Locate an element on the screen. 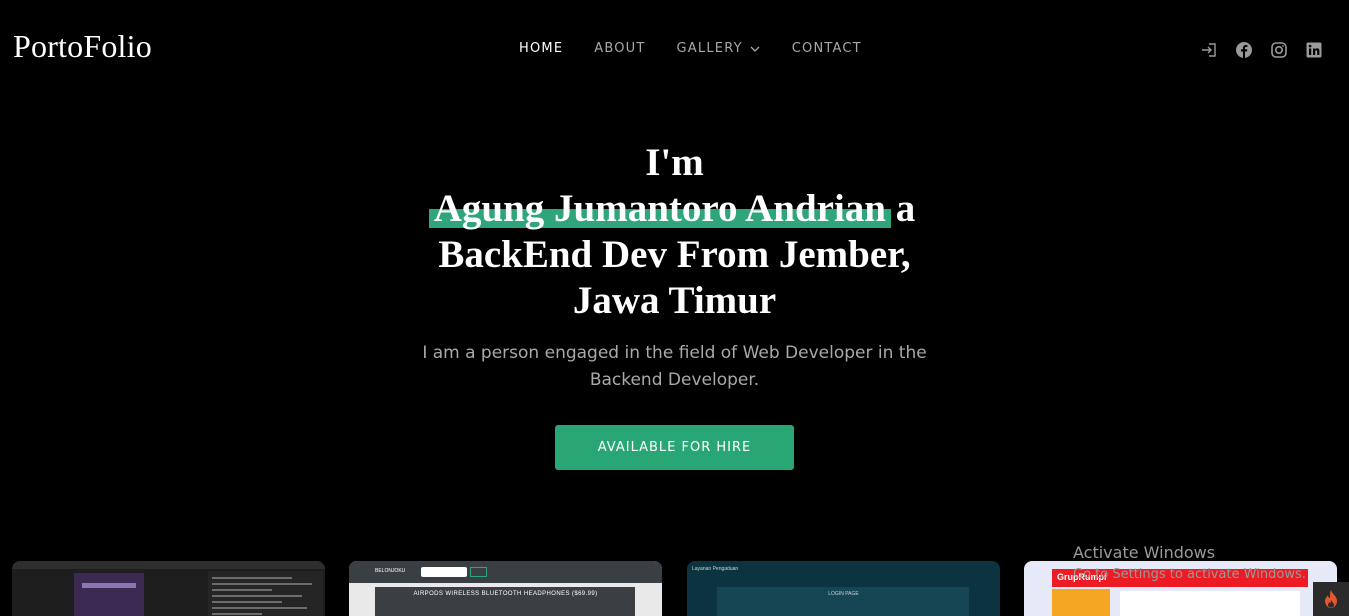 The image size is (1349, 616). card-thumbnail-sidebar is located at coordinates (1081, 602).